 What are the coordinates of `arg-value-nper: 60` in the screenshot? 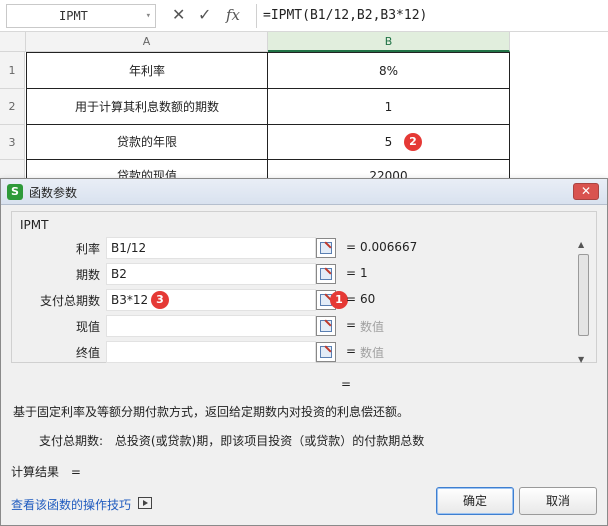 It's located at (368, 299).